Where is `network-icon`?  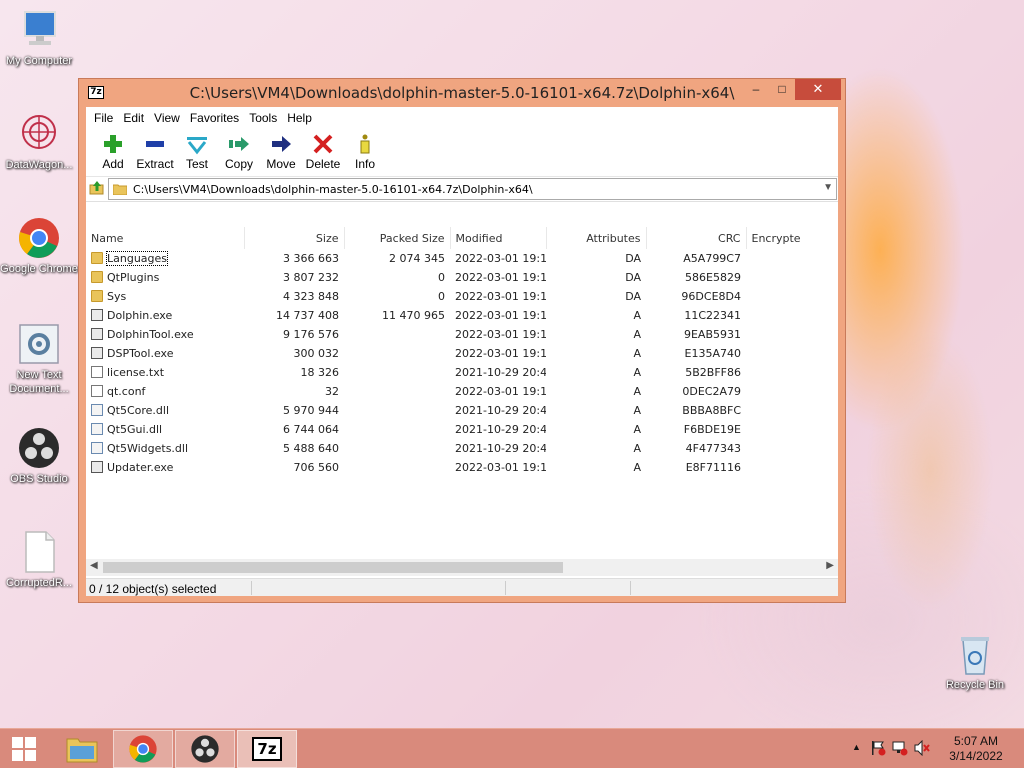 network-icon is located at coordinates (900, 749).